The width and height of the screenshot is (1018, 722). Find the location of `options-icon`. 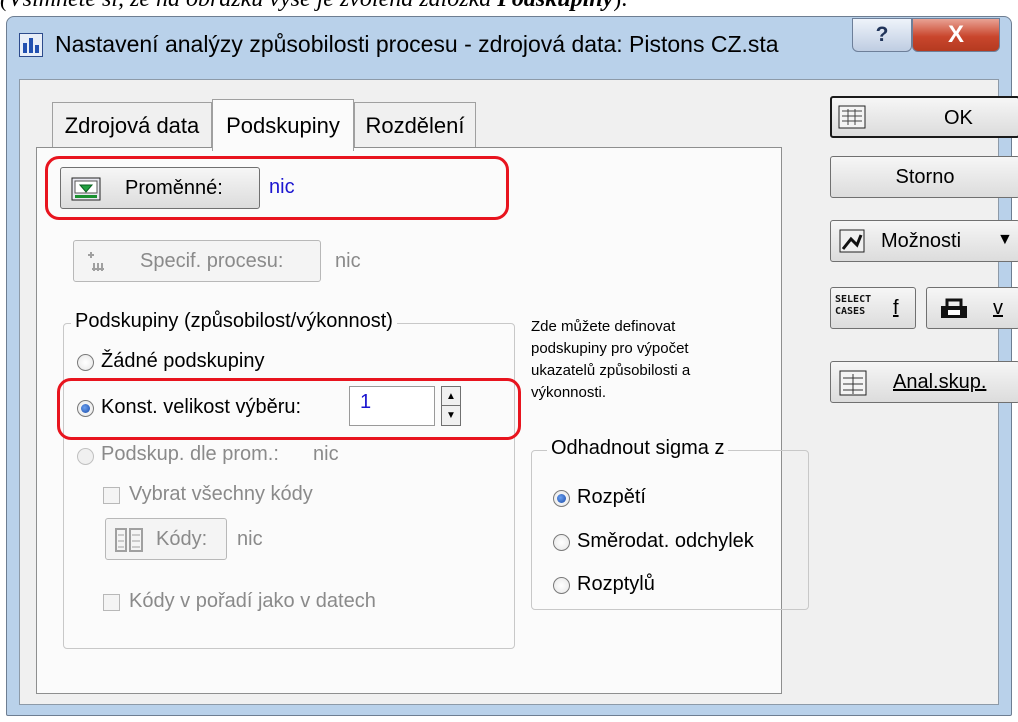

options-icon is located at coordinates (852, 241).